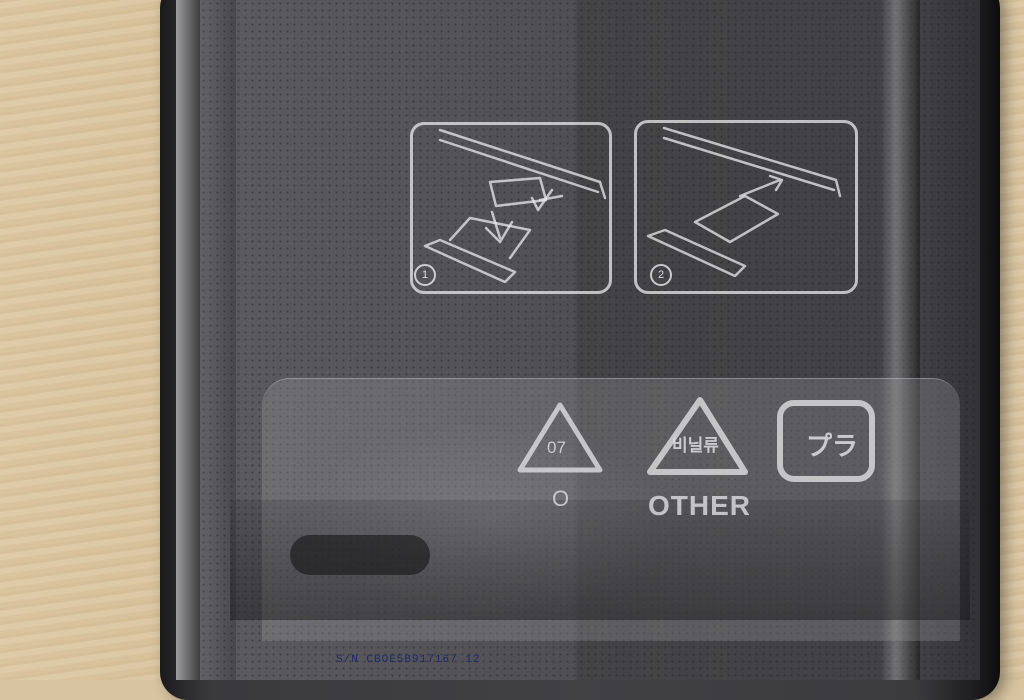 The width and height of the screenshot is (1024, 700). Describe the element at coordinates (425, 275) in the screenshot. I see `step-1-badge: 1` at that location.